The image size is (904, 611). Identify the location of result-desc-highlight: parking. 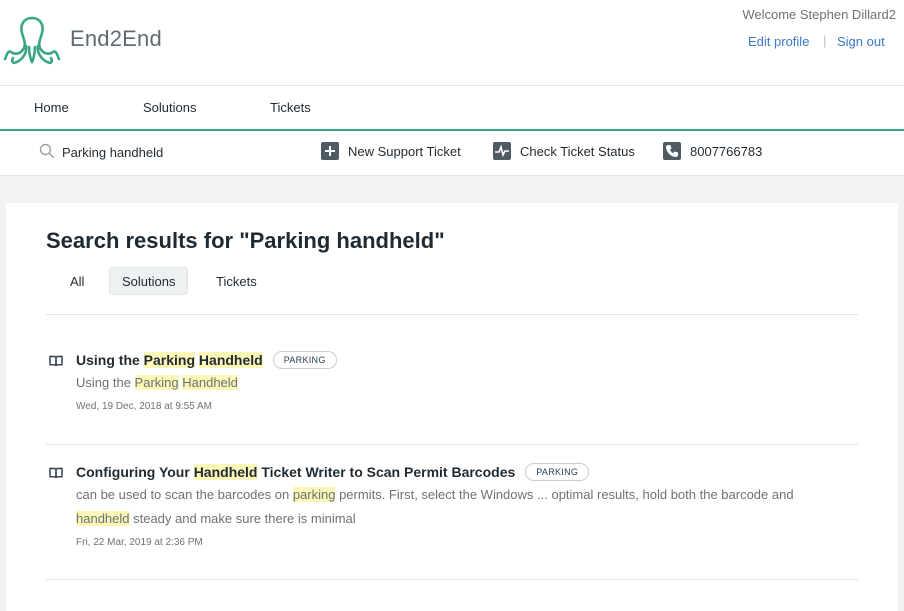
(314, 494).